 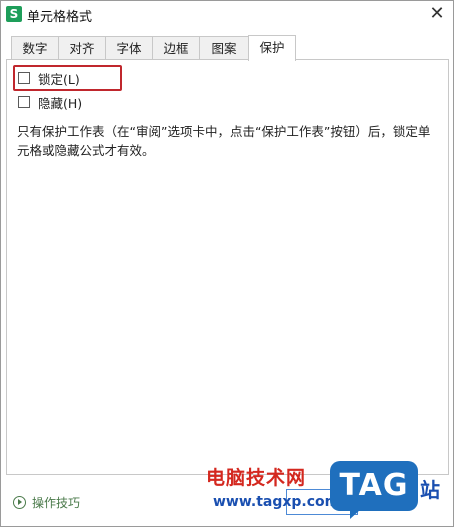 I want to click on watermark-site-name: 电脑技术网, so click(x=256, y=478).